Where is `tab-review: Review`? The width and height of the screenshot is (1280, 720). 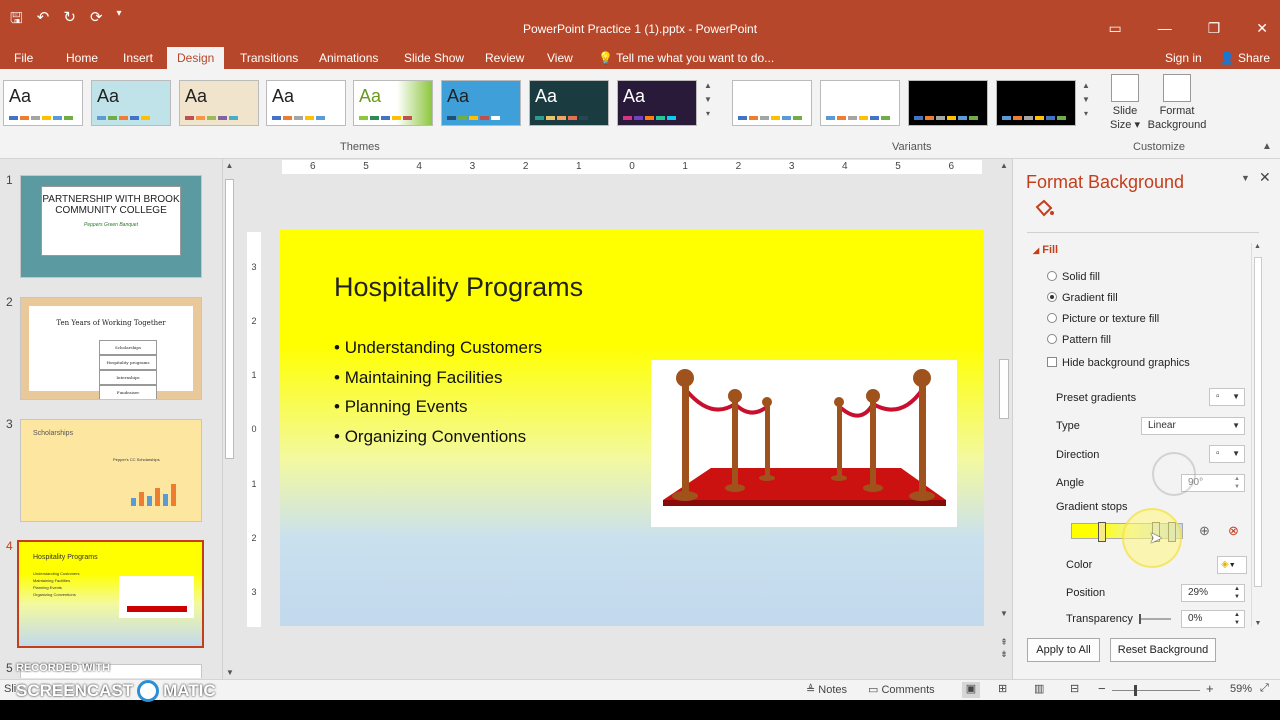
tab-review: Review is located at coordinates (504, 58).